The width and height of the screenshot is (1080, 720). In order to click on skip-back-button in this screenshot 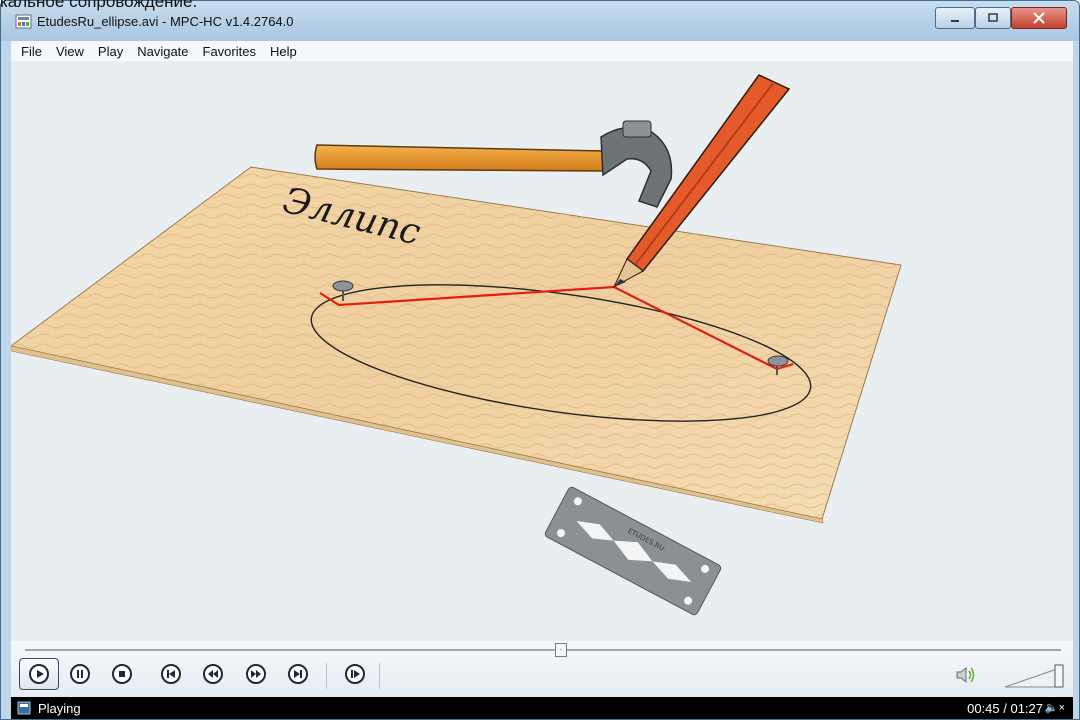, I will do `click(171, 674)`.